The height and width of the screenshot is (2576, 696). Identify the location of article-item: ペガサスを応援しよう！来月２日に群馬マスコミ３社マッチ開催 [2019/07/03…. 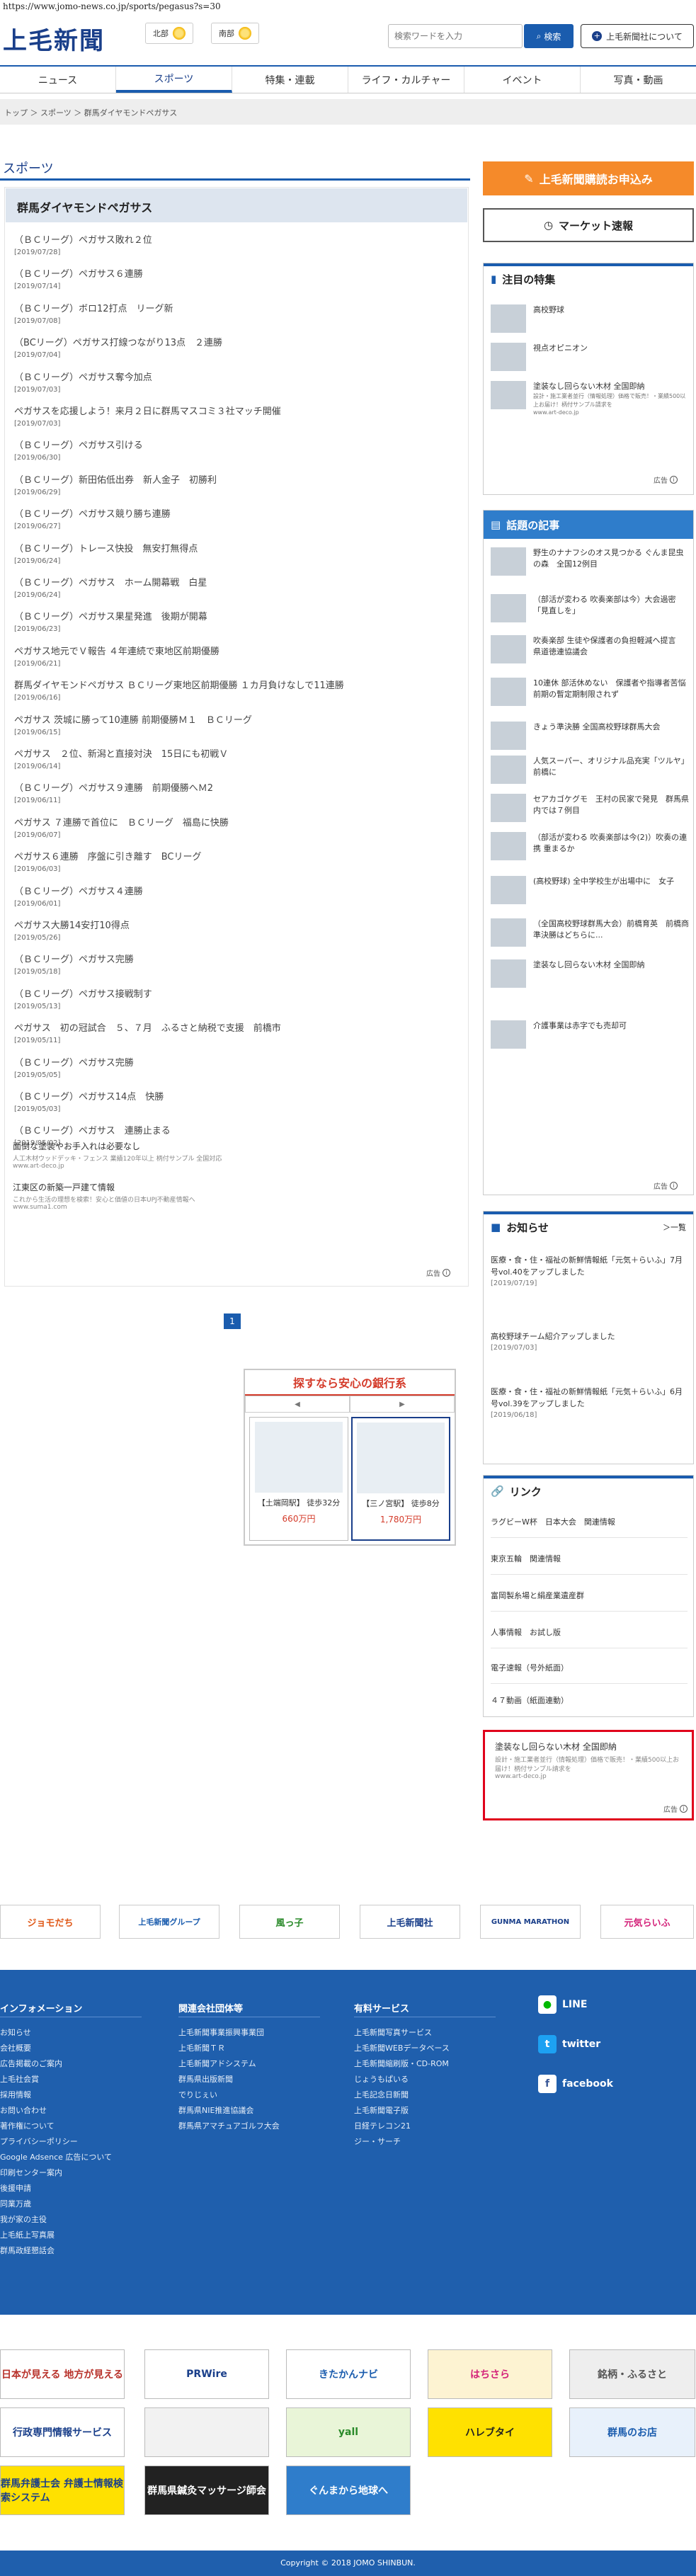
(237, 416).